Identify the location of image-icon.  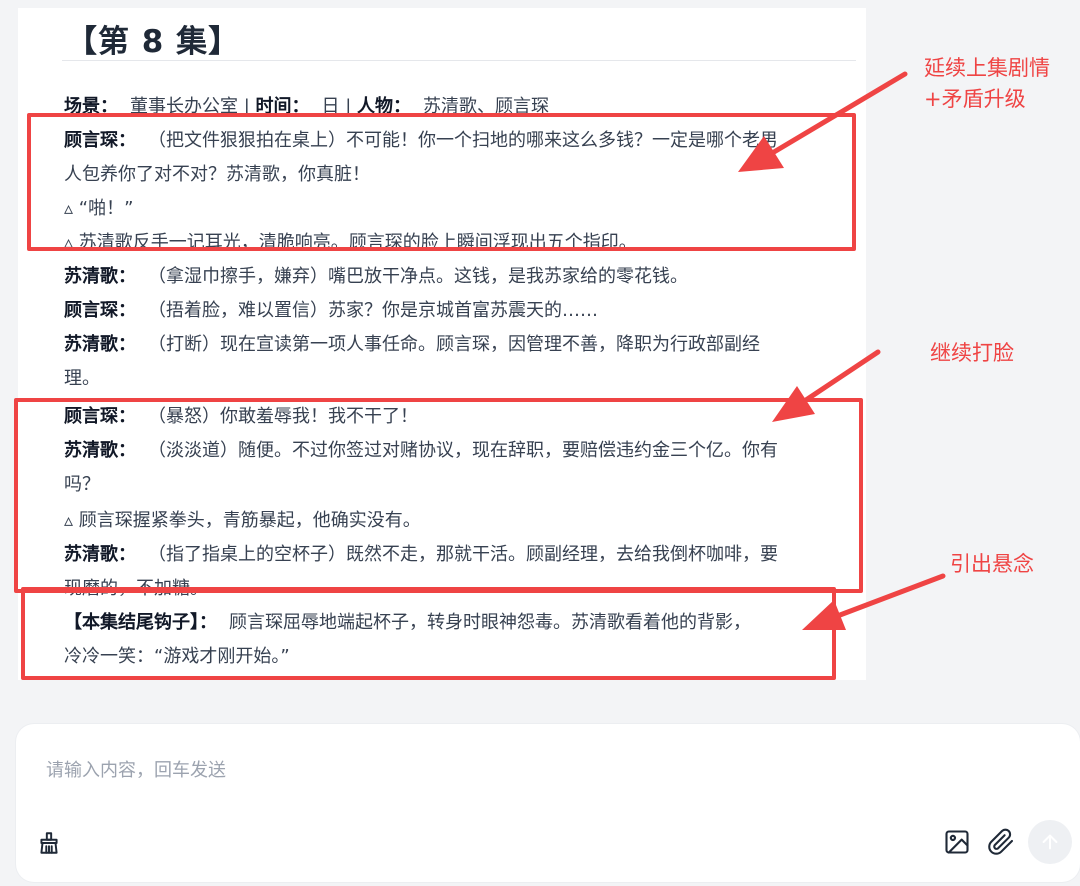
(957, 842).